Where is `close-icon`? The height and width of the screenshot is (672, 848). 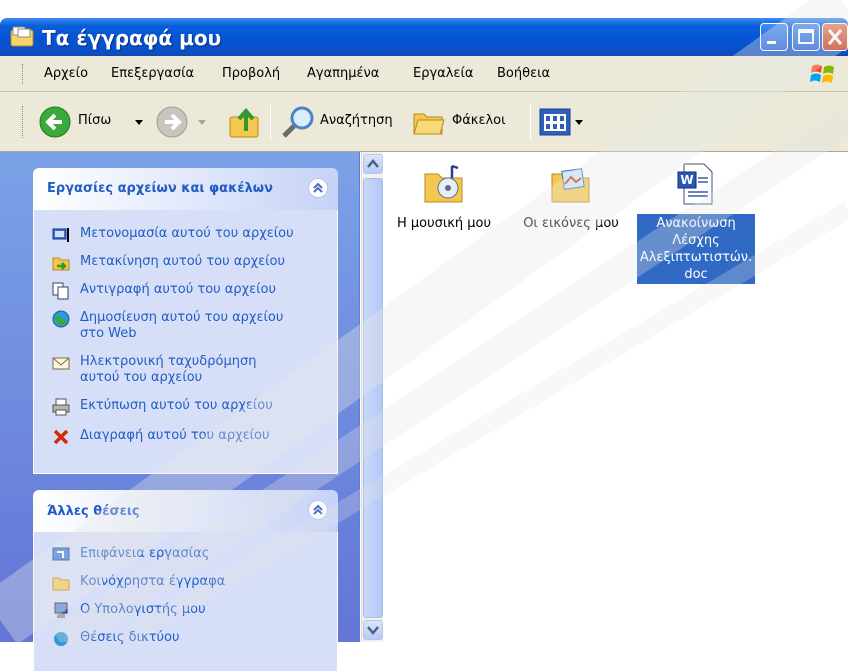
close-icon is located at coordinates (835, 37).